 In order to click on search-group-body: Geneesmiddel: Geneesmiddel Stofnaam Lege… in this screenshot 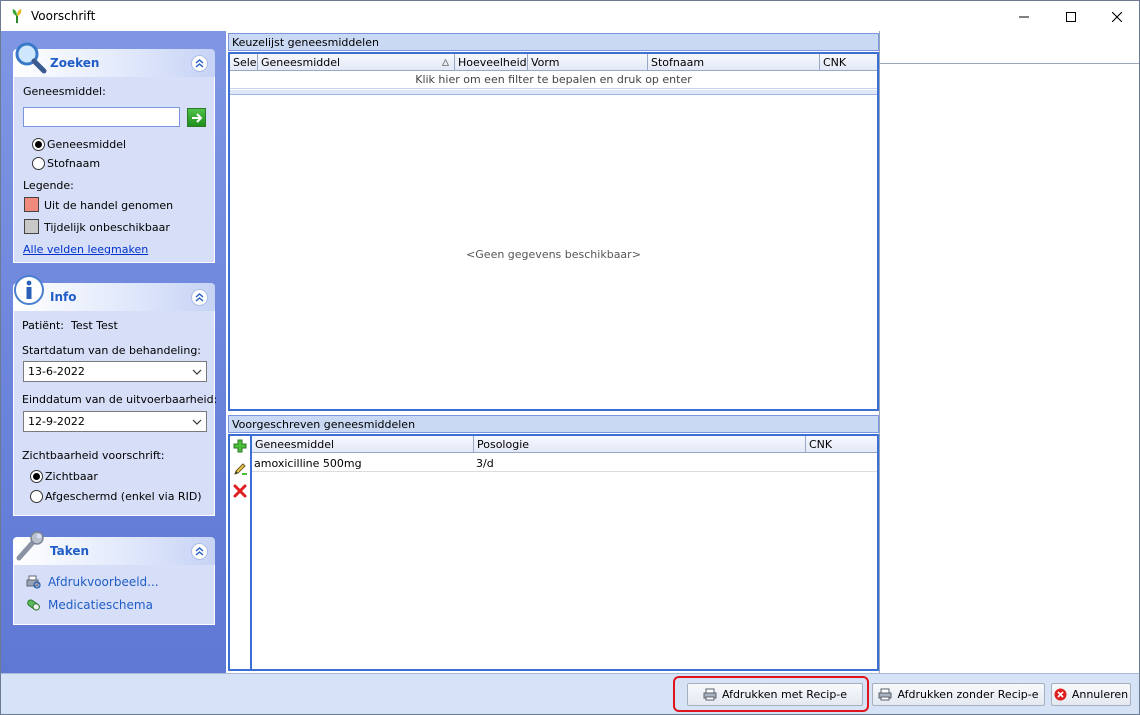, I will do `click(114, 170)`.